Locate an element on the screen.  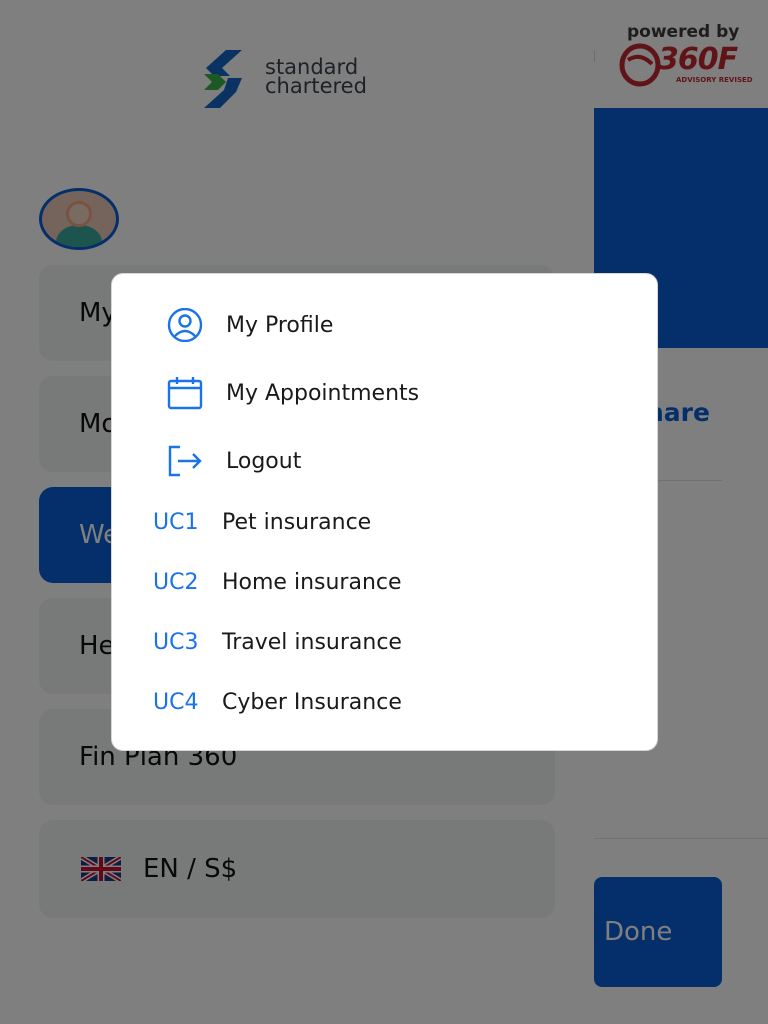
menu-my-profile: My Profile is located at coordinates (385, 325).